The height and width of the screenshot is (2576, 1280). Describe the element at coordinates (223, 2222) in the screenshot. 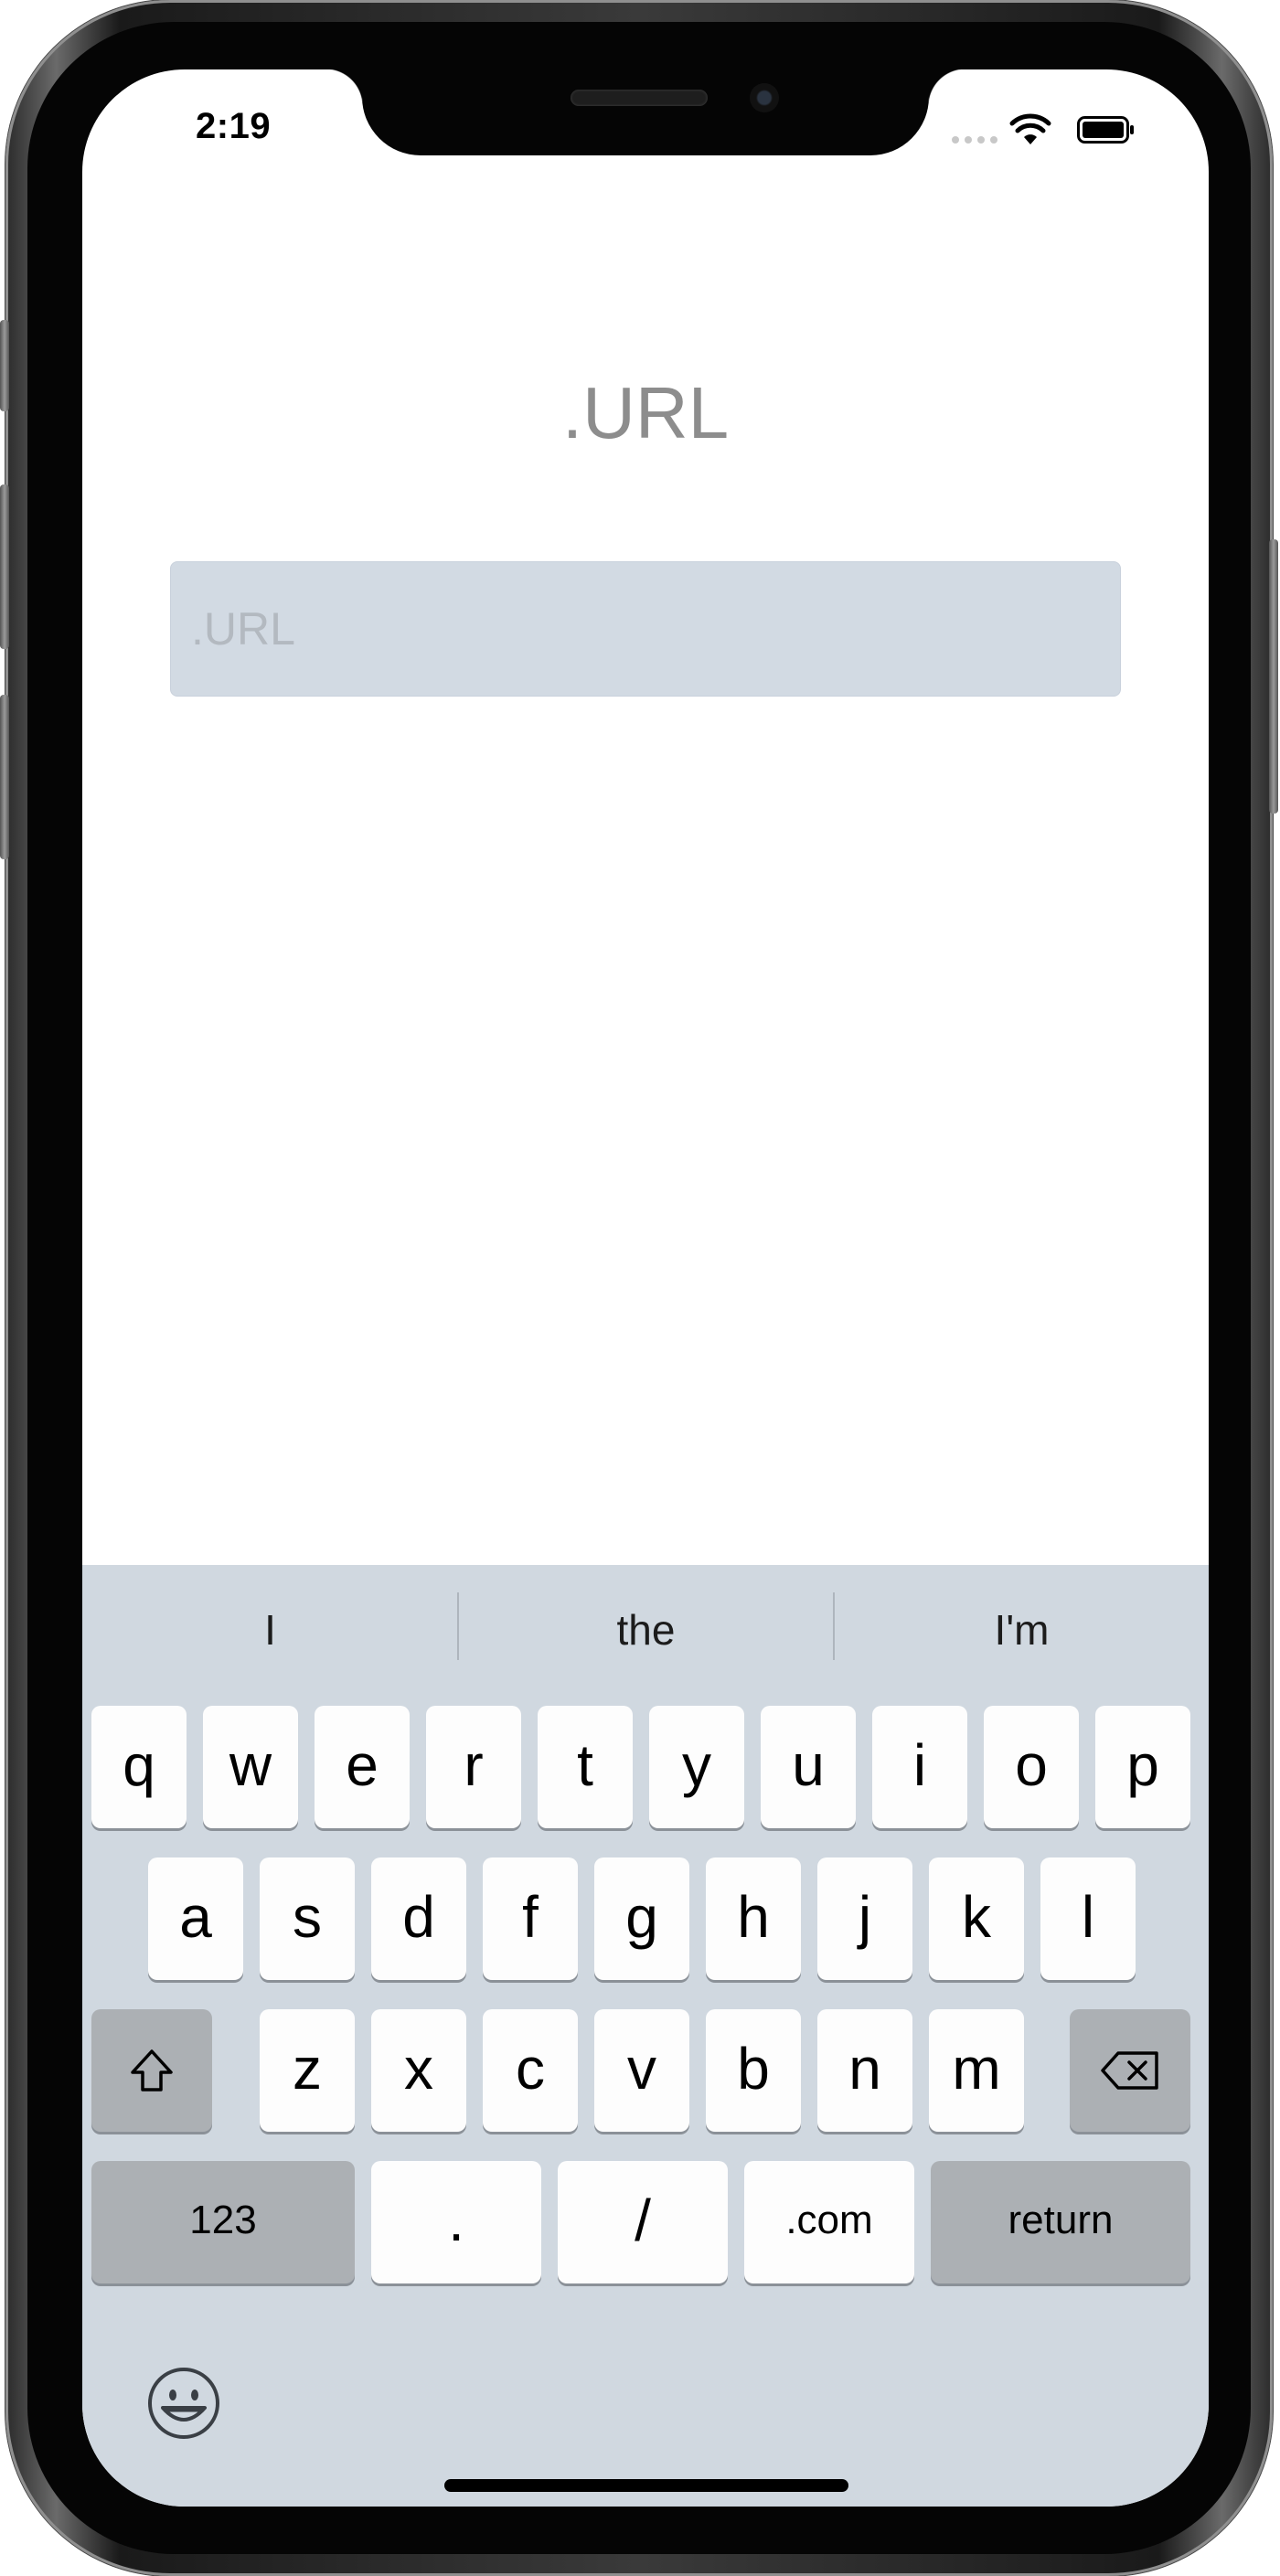

I see `numbers-key: 123` at that location.